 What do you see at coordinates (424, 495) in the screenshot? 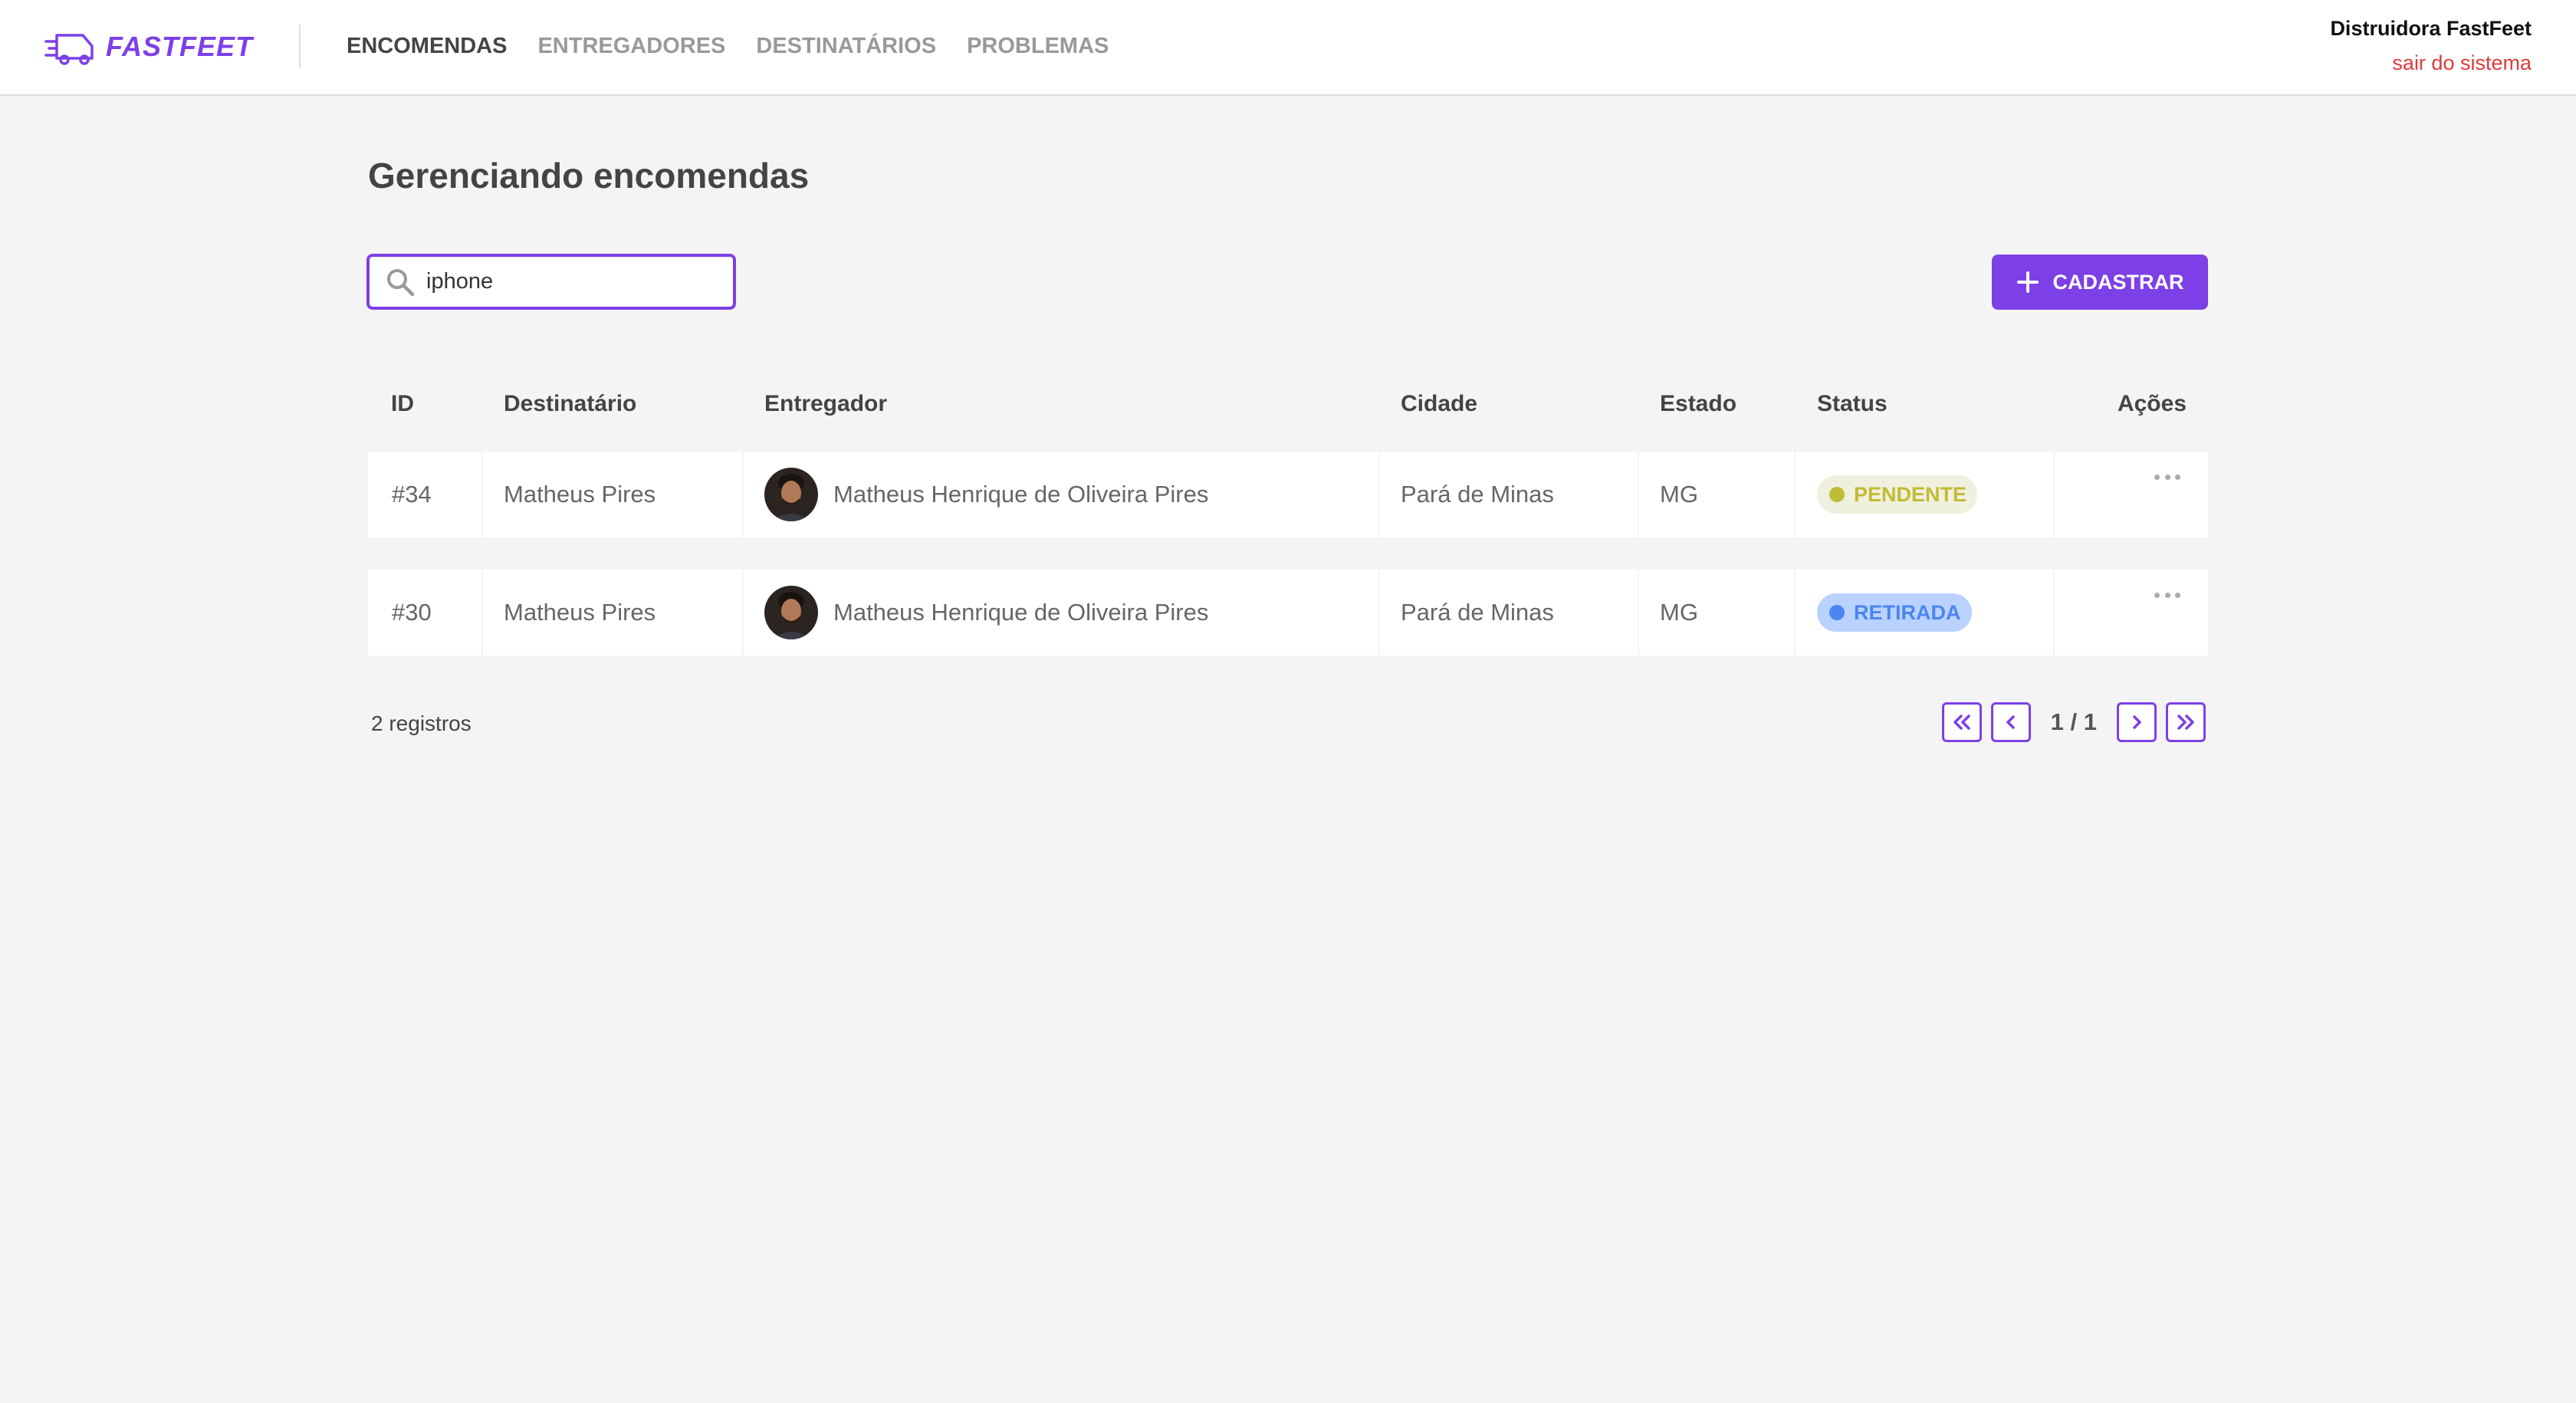
I see `order-id: #34` at bounding box center [424, 495].